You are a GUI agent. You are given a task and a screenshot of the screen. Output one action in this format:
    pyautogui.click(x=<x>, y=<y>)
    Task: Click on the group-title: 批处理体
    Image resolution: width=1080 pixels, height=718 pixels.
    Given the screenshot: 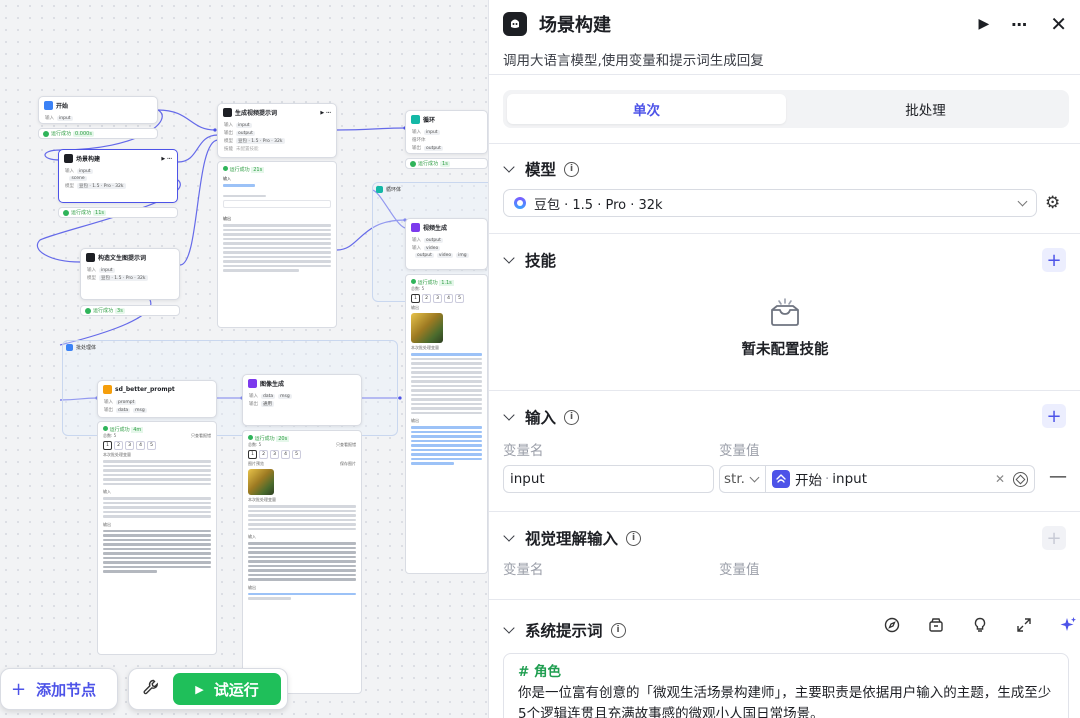 What is the action you would take?
    pyautogui.click(x=81, y=347)
    